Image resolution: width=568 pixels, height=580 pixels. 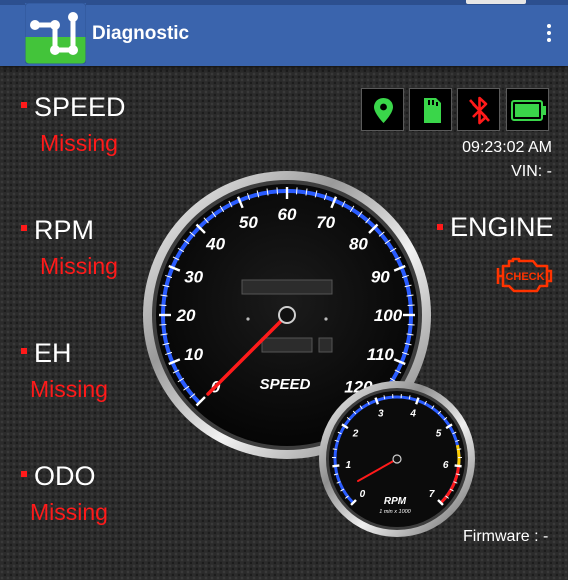 I want to click on speed-value: Missing, so click(x=79, y=143).